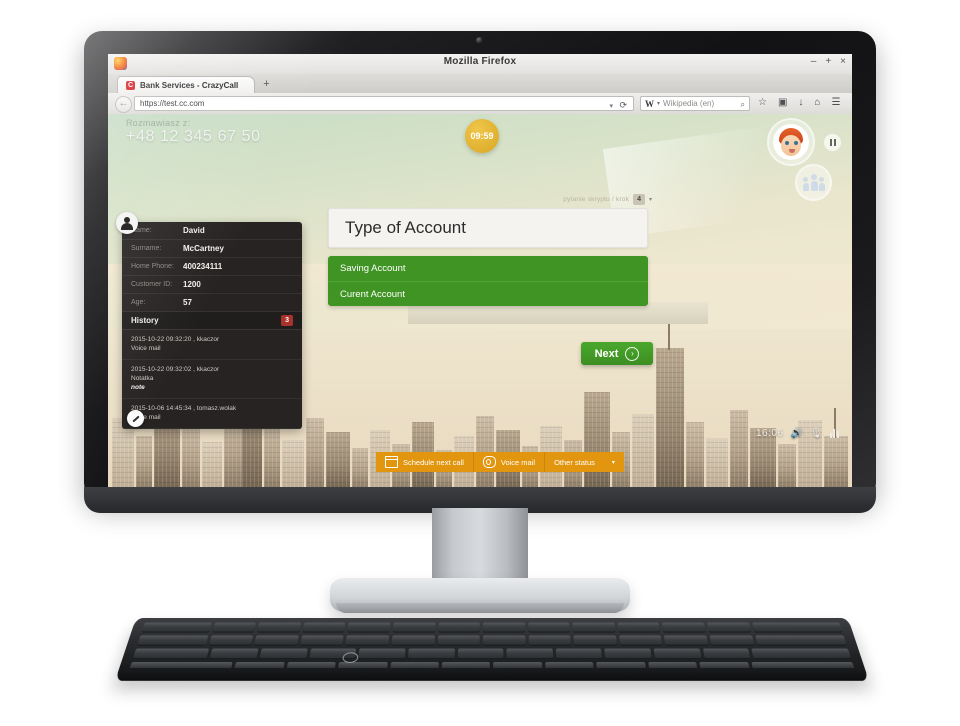 The width and height of the screenshot is (960, 726). I want to click on reader-icon: ▣, so click(782, 103).